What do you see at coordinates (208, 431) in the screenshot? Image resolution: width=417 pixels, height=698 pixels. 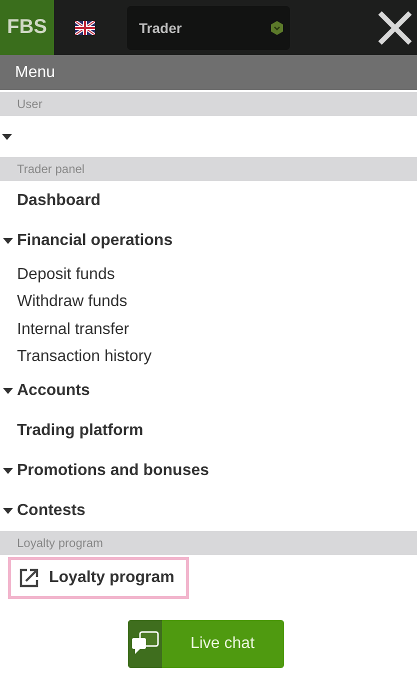 I see `menu-item: Trading platform` at bounding box center [208, 431].